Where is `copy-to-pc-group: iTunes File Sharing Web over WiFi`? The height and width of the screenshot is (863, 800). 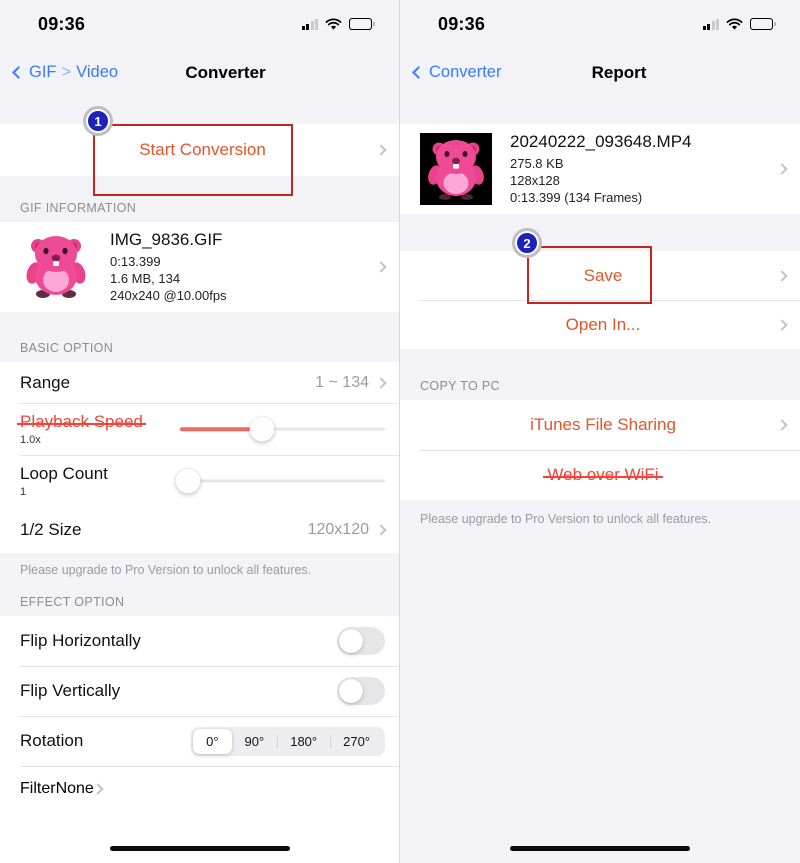
copy-to-pc-group: iTunes File Sharing Web over WiFi is located at coordinates (600, 450).